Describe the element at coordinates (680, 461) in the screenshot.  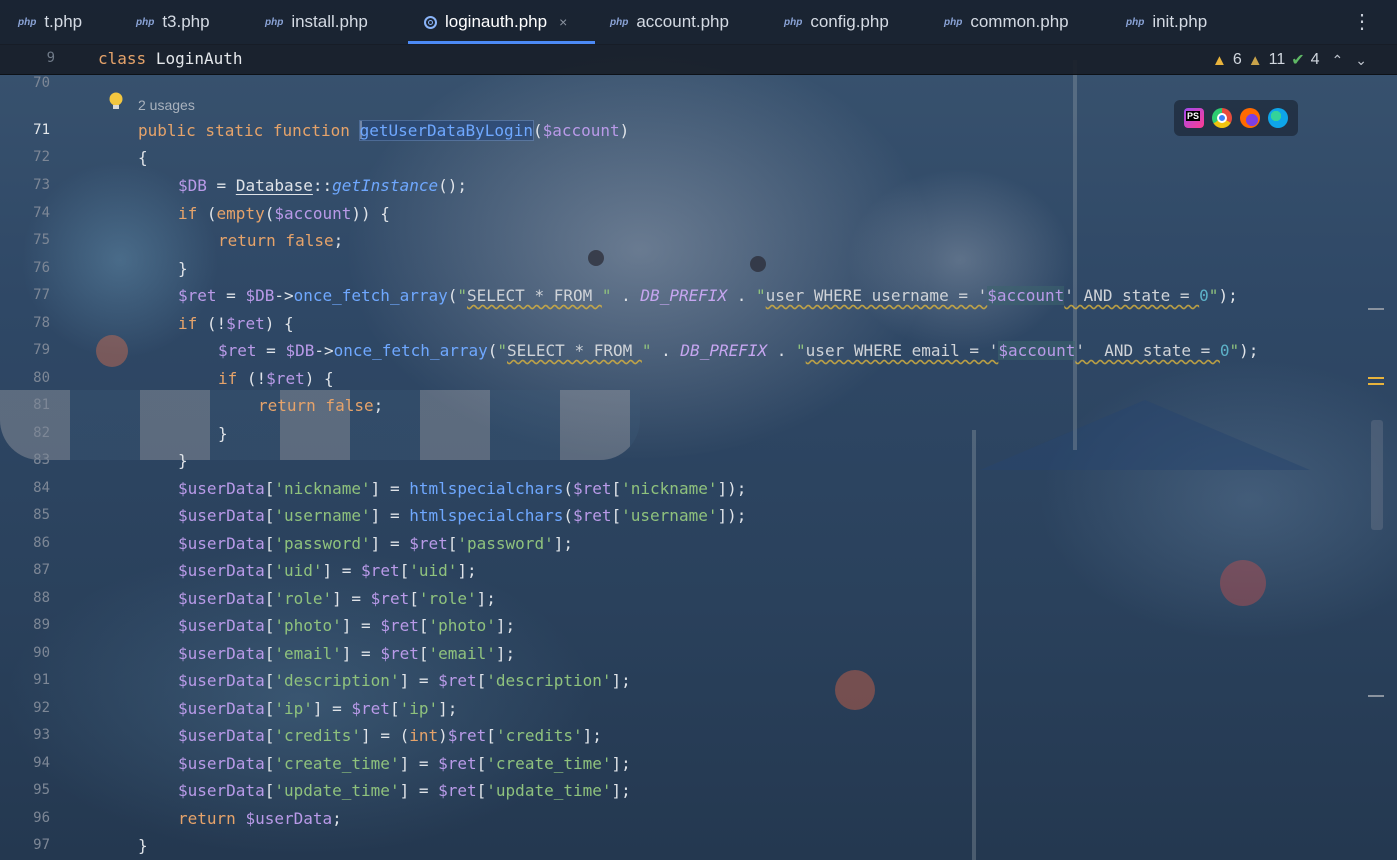
I see `code-line: 83 }` at that location.